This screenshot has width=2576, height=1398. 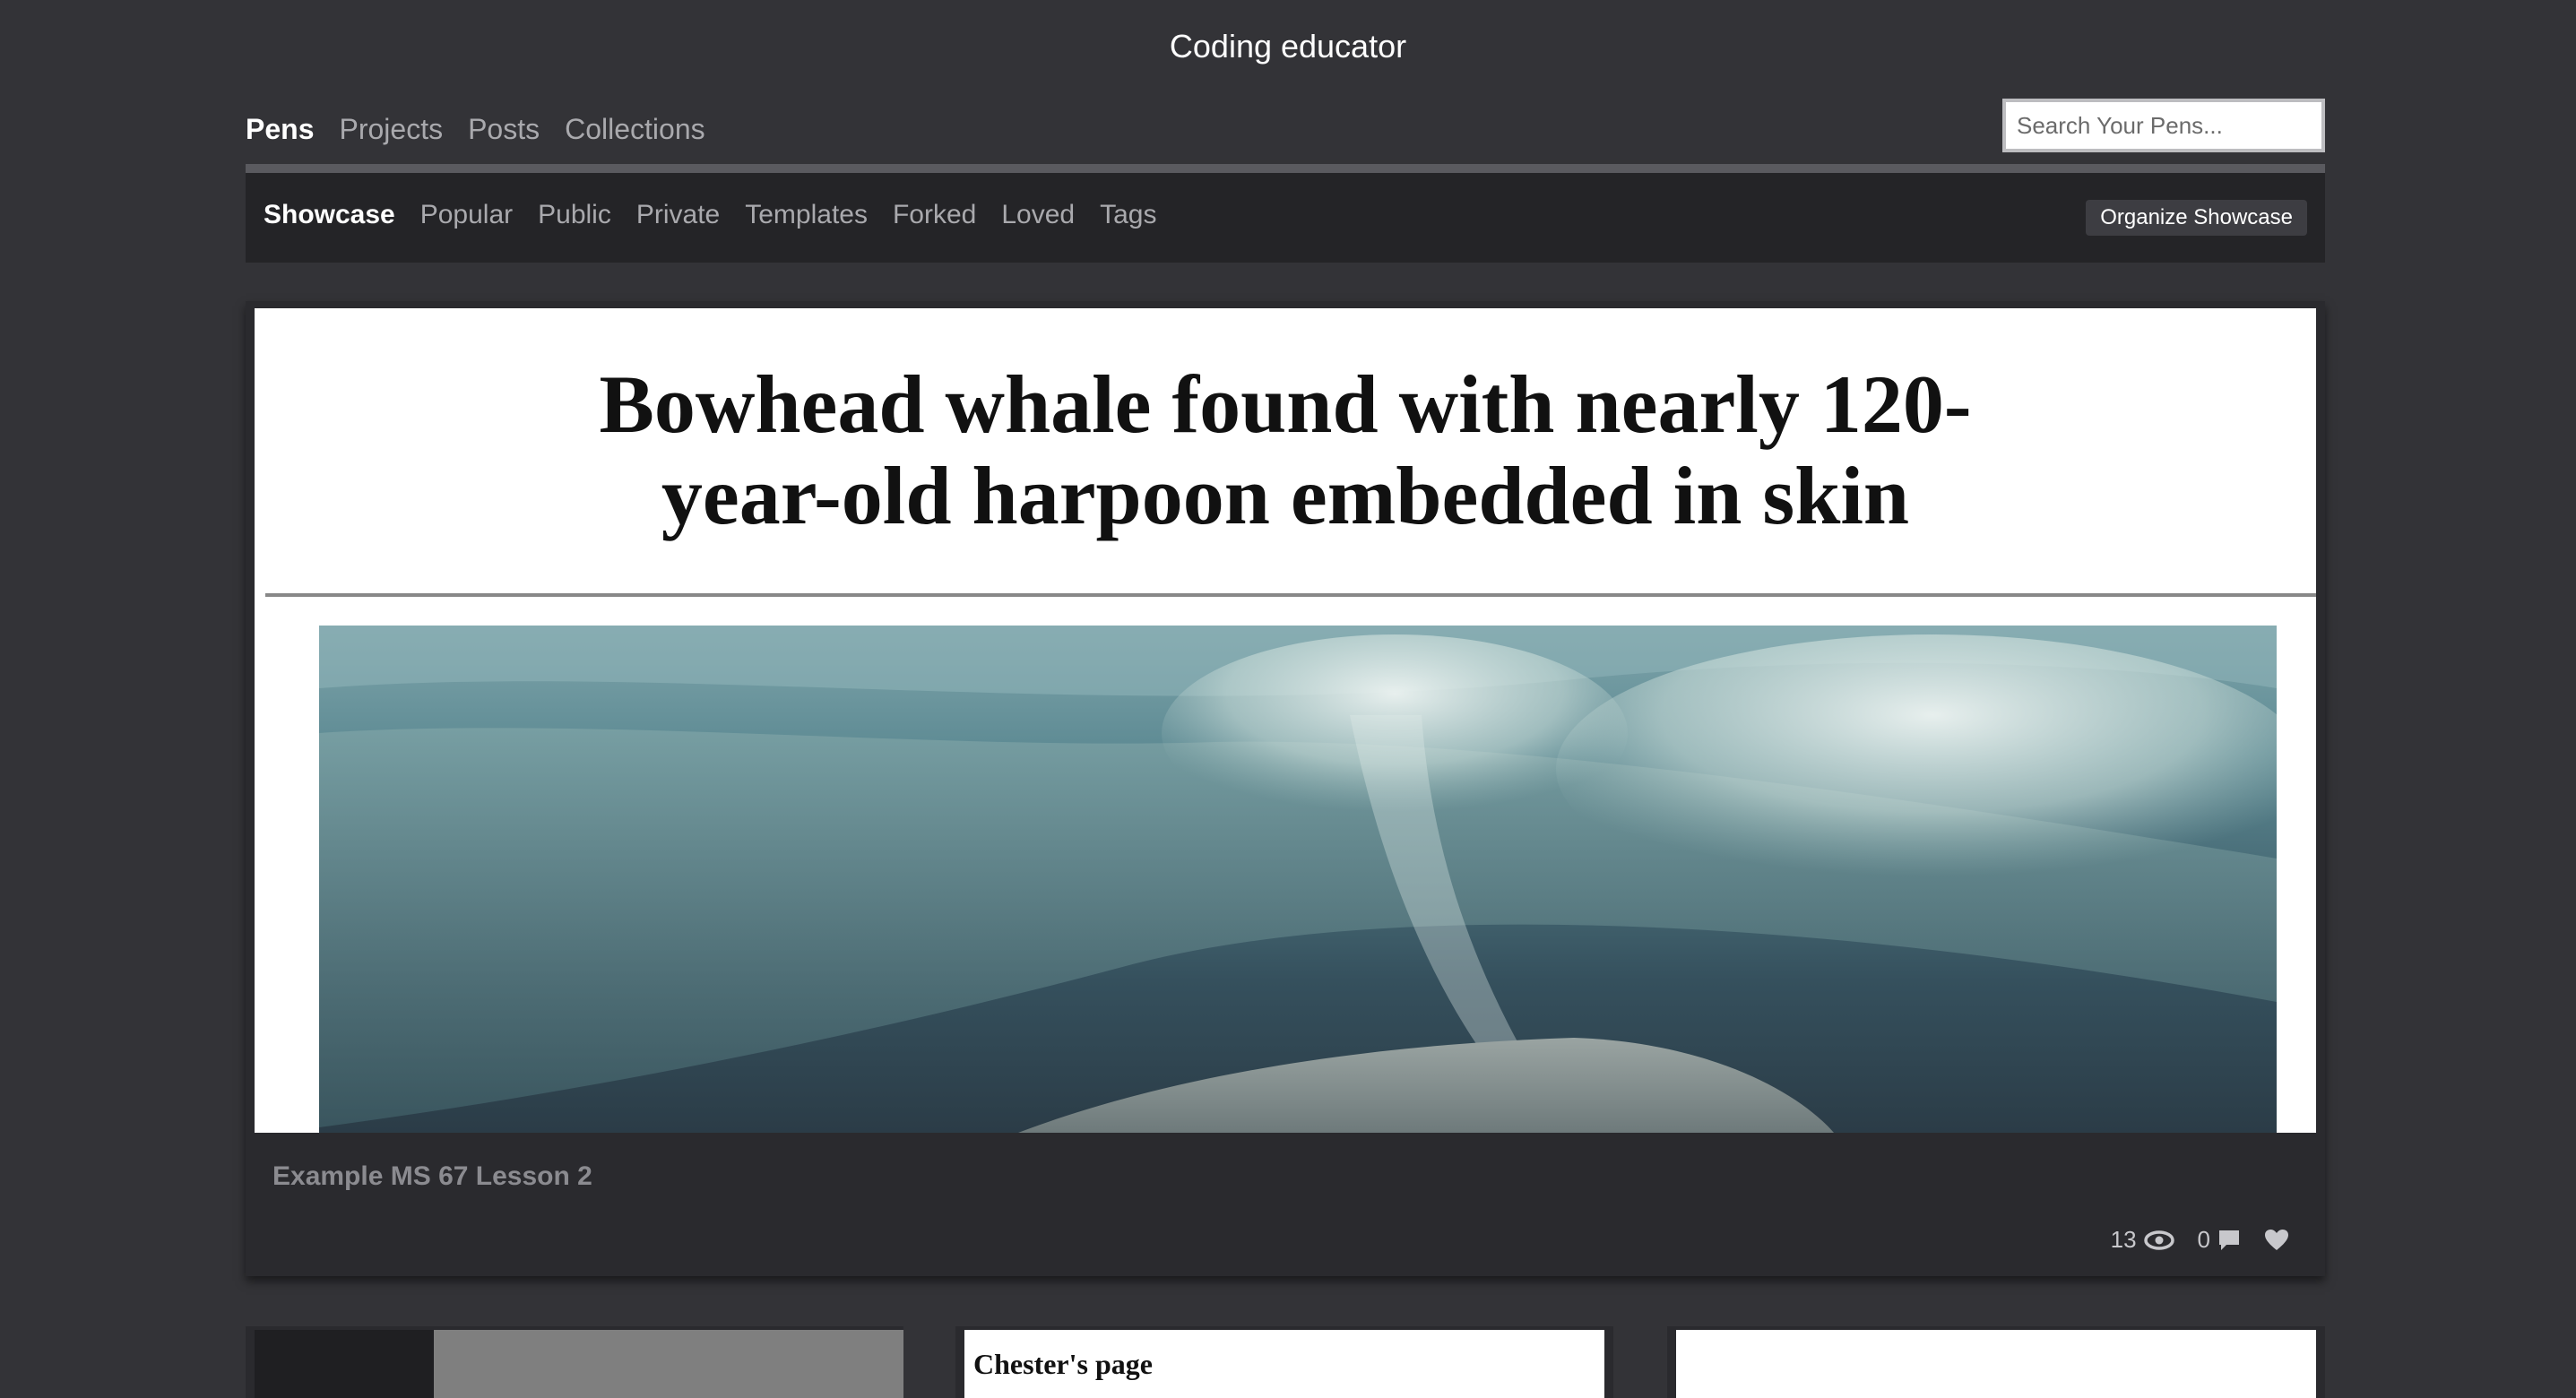 I want to click on tab-posts: Posts, so click(x=504, y=129).